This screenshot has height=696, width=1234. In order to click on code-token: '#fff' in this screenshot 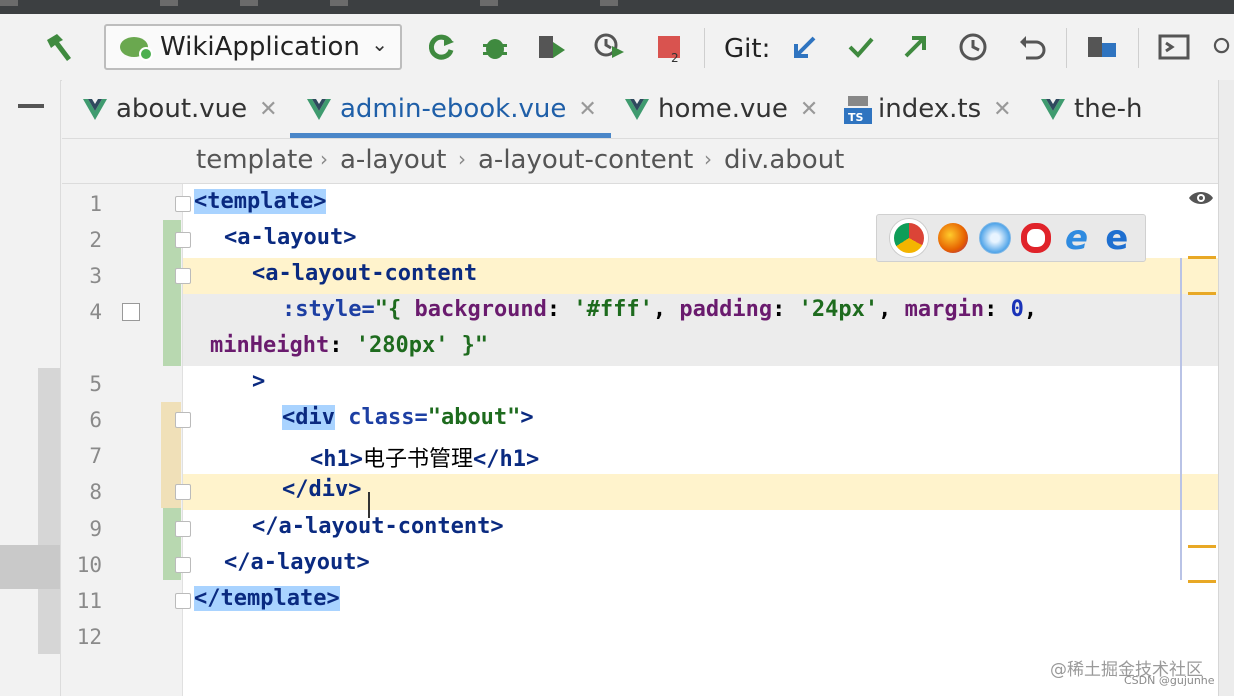, I will do `click(613, 309)`.